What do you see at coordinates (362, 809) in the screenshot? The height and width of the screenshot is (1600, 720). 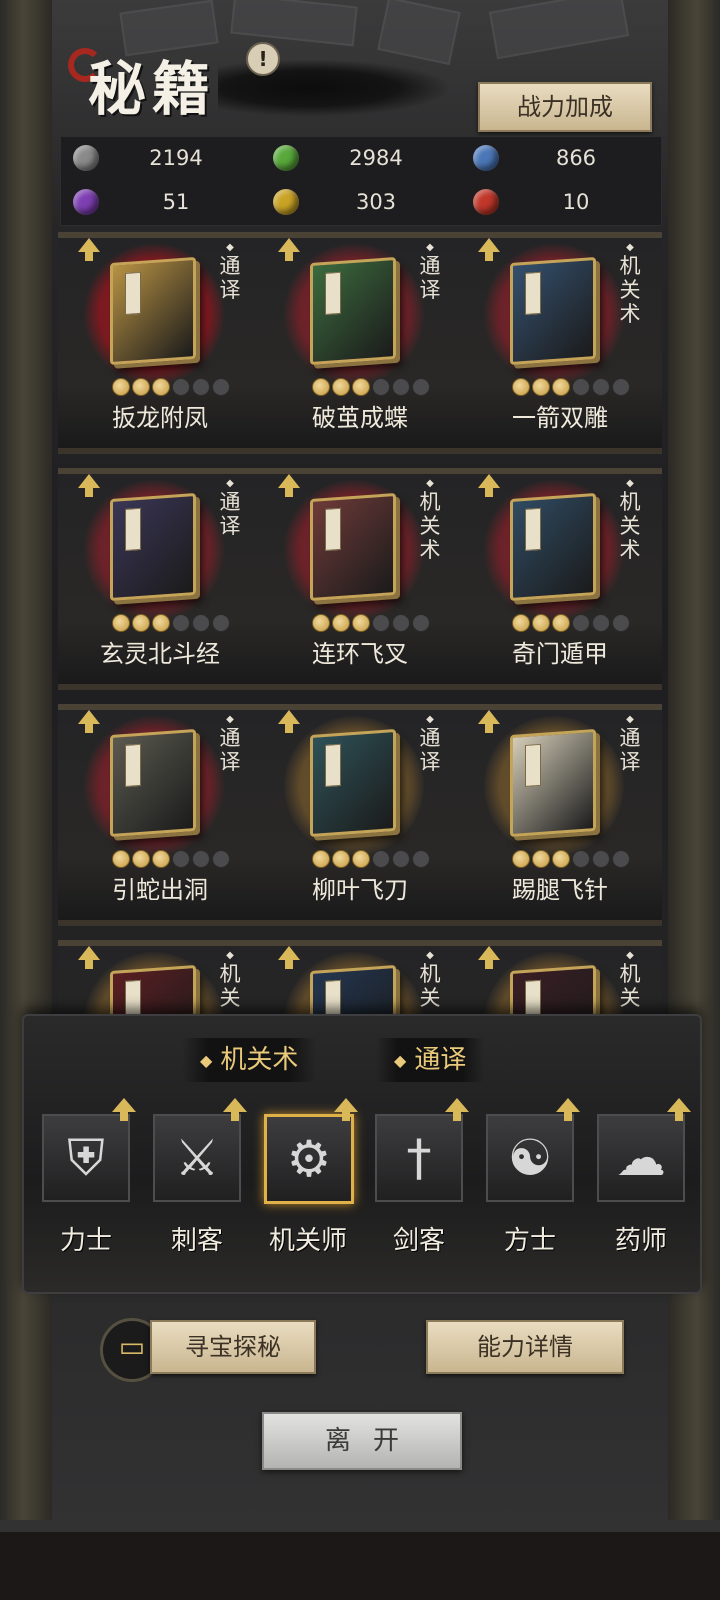 I see `book-card: ◆ 通译 柳叶飞刀` at bounding box center [362, 809].